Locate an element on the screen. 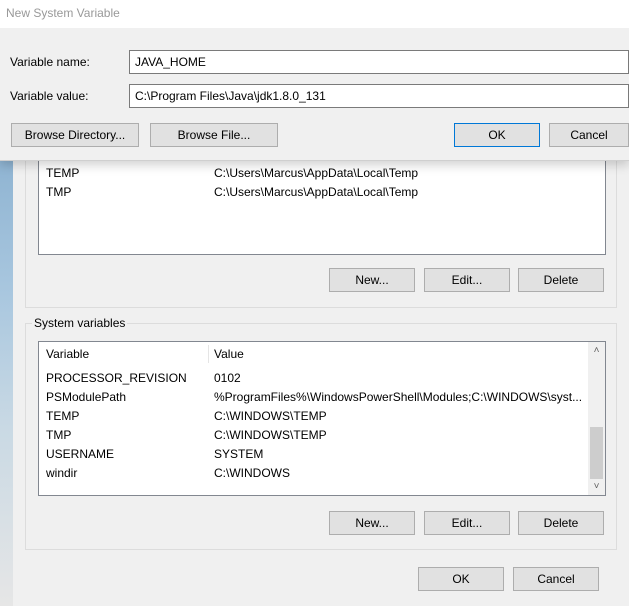 The image size is (629, 606). variable-value-label: Variable value: is located at coordinates (49, 96).